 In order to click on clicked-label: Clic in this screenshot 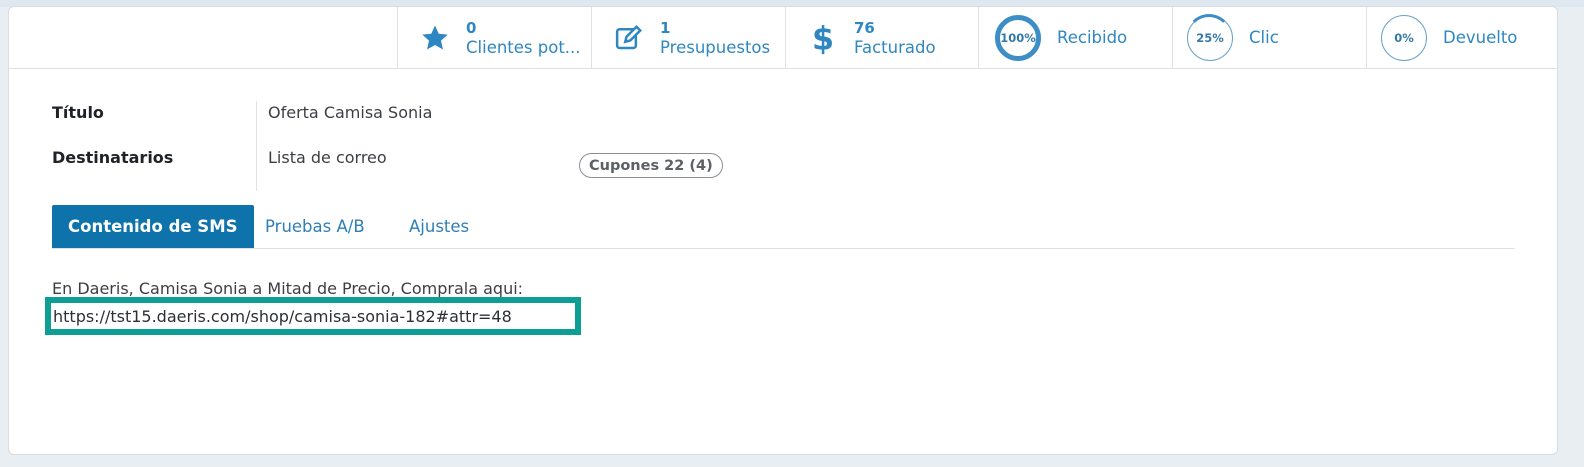, I will do `click(1264, 37)`.